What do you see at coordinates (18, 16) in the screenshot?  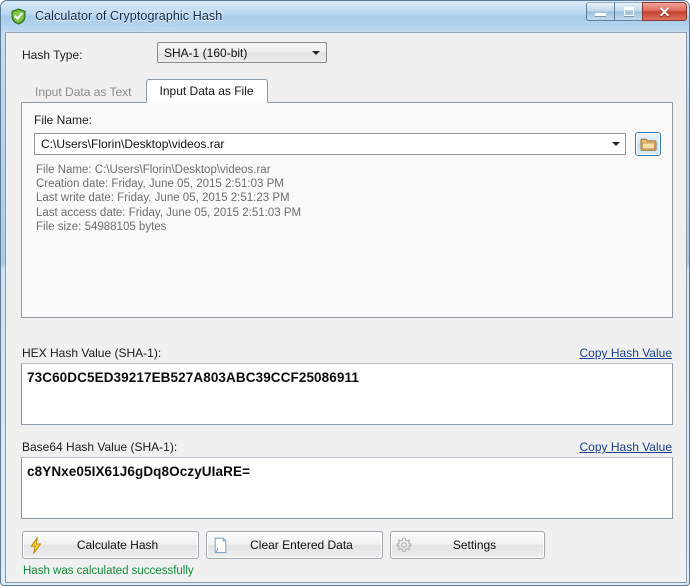 I see `shield-check-icon` at bounding box center [18, 16].